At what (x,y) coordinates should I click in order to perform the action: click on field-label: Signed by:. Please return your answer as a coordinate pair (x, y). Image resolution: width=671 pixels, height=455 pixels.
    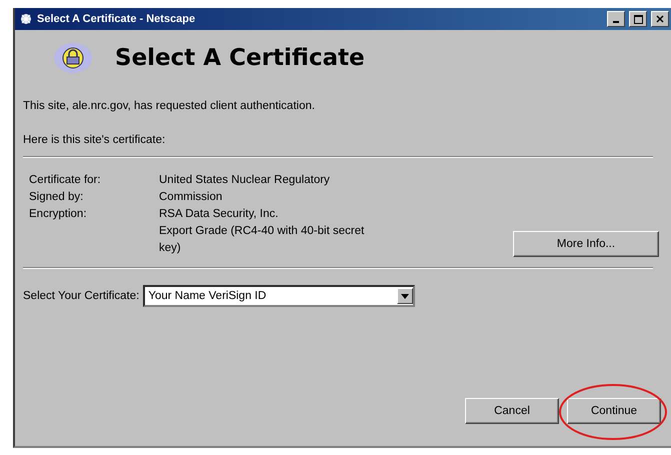
    Looking at the image, I should click on (56, 197).